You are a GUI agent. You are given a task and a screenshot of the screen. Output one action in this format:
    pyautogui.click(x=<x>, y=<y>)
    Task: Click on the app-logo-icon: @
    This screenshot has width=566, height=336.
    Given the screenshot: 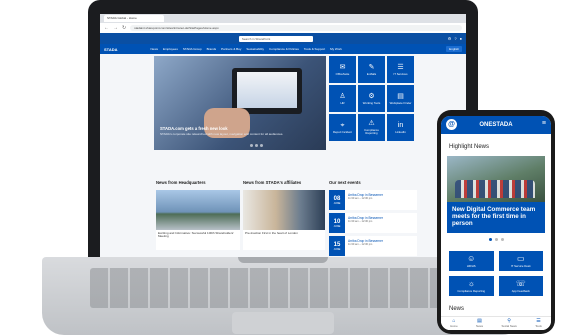 What is the action you would take?
    pyautogui.click(x=451, y=124)
    